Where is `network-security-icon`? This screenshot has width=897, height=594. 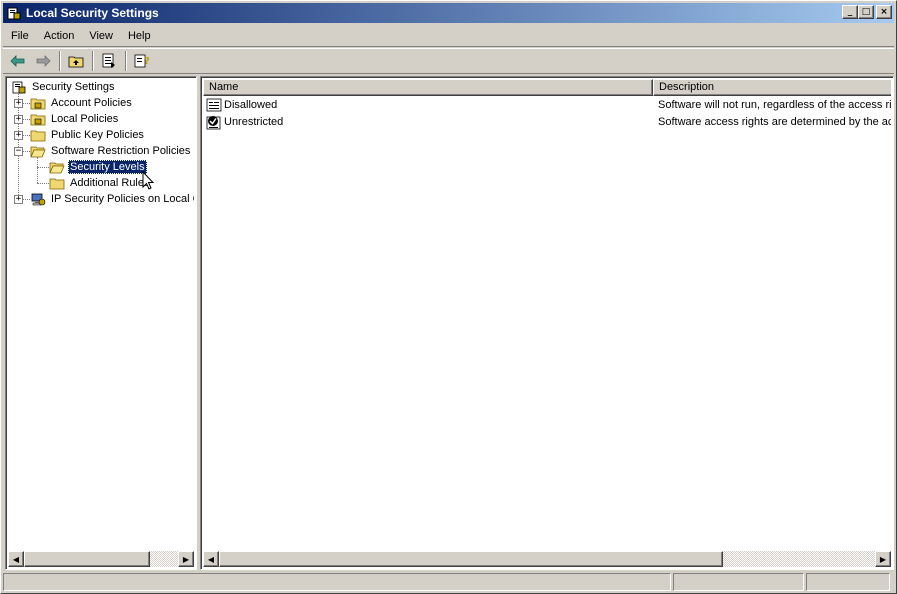
network-security-icon is located at coordinates (38, 199).